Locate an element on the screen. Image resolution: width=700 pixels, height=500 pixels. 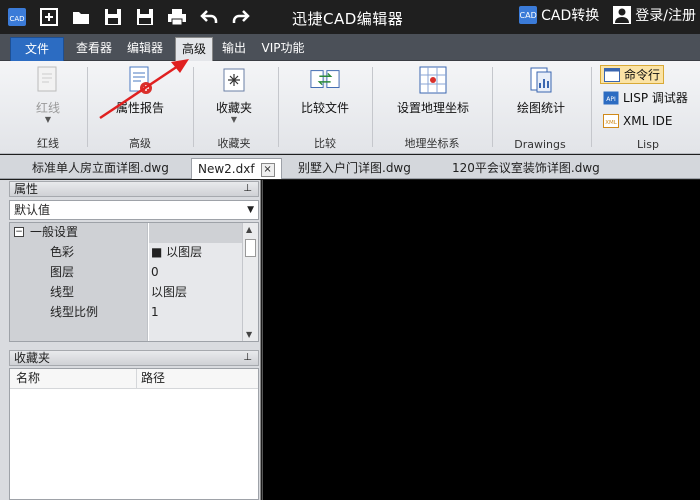
document-tab-label: 标准单人房立面详图.dwg is located at coordinates (100, 168).